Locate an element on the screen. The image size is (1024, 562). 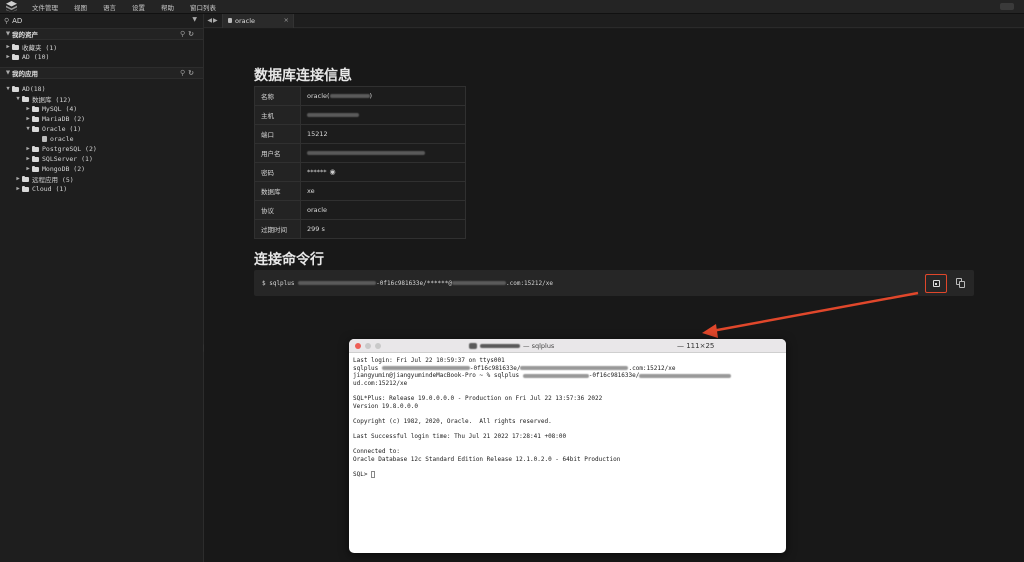
table-row: 密码 ****** ◉ is located at coordinates (360, 172).